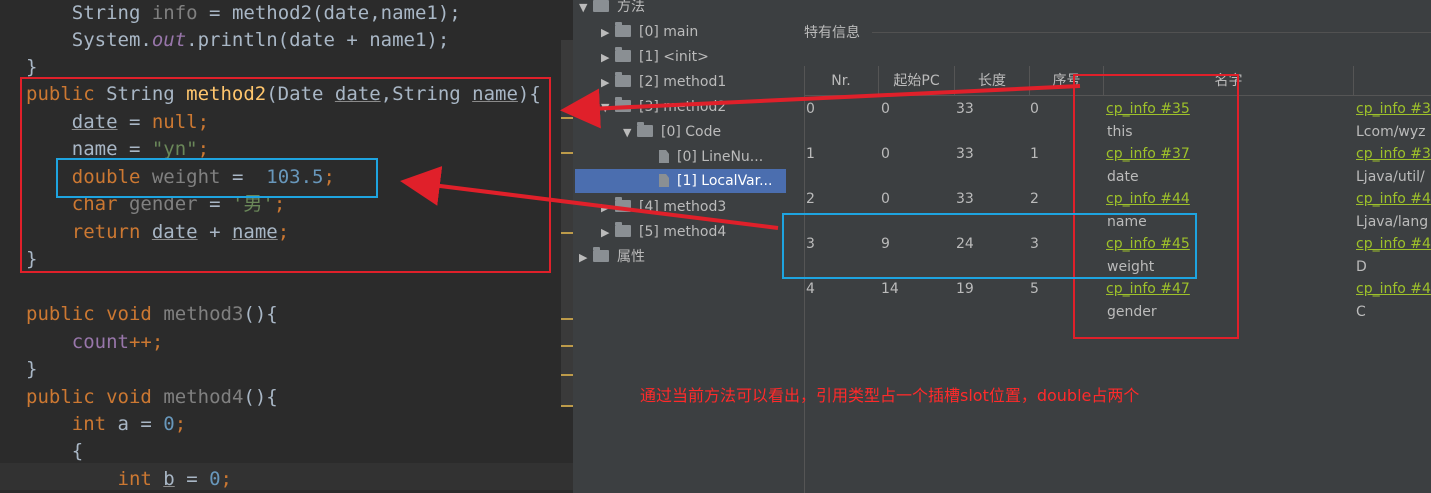 Image resolution: width=1431 pixels, height=493 pixels. Describe the element at coordinates (820, 106) in the screenshot. I see `arrow-to-method2` at that location.